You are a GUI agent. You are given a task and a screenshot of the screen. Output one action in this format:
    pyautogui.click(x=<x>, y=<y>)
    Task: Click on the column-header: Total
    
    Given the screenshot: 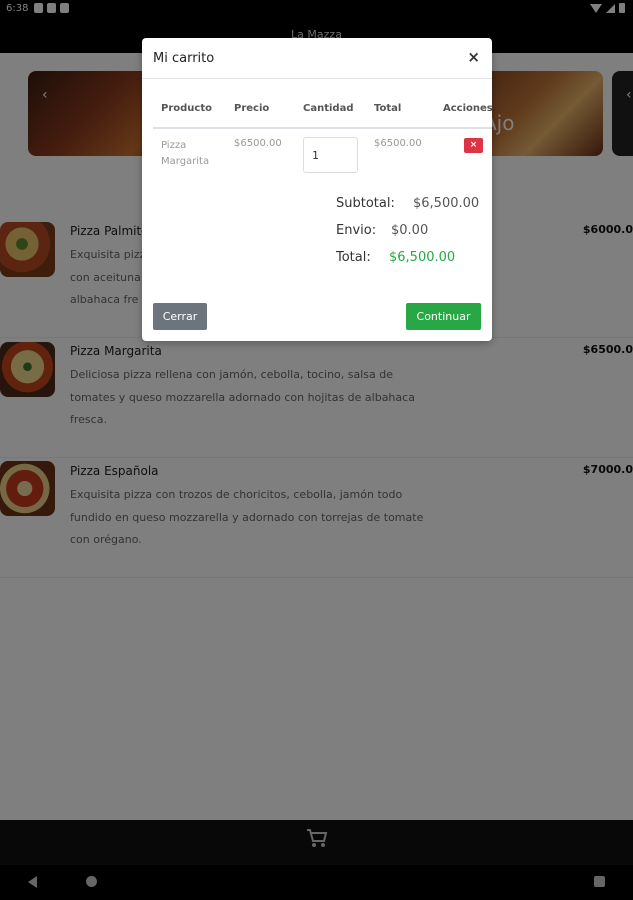 What is the action you would take?
    pyautogui.click(x=388, y=108)
    